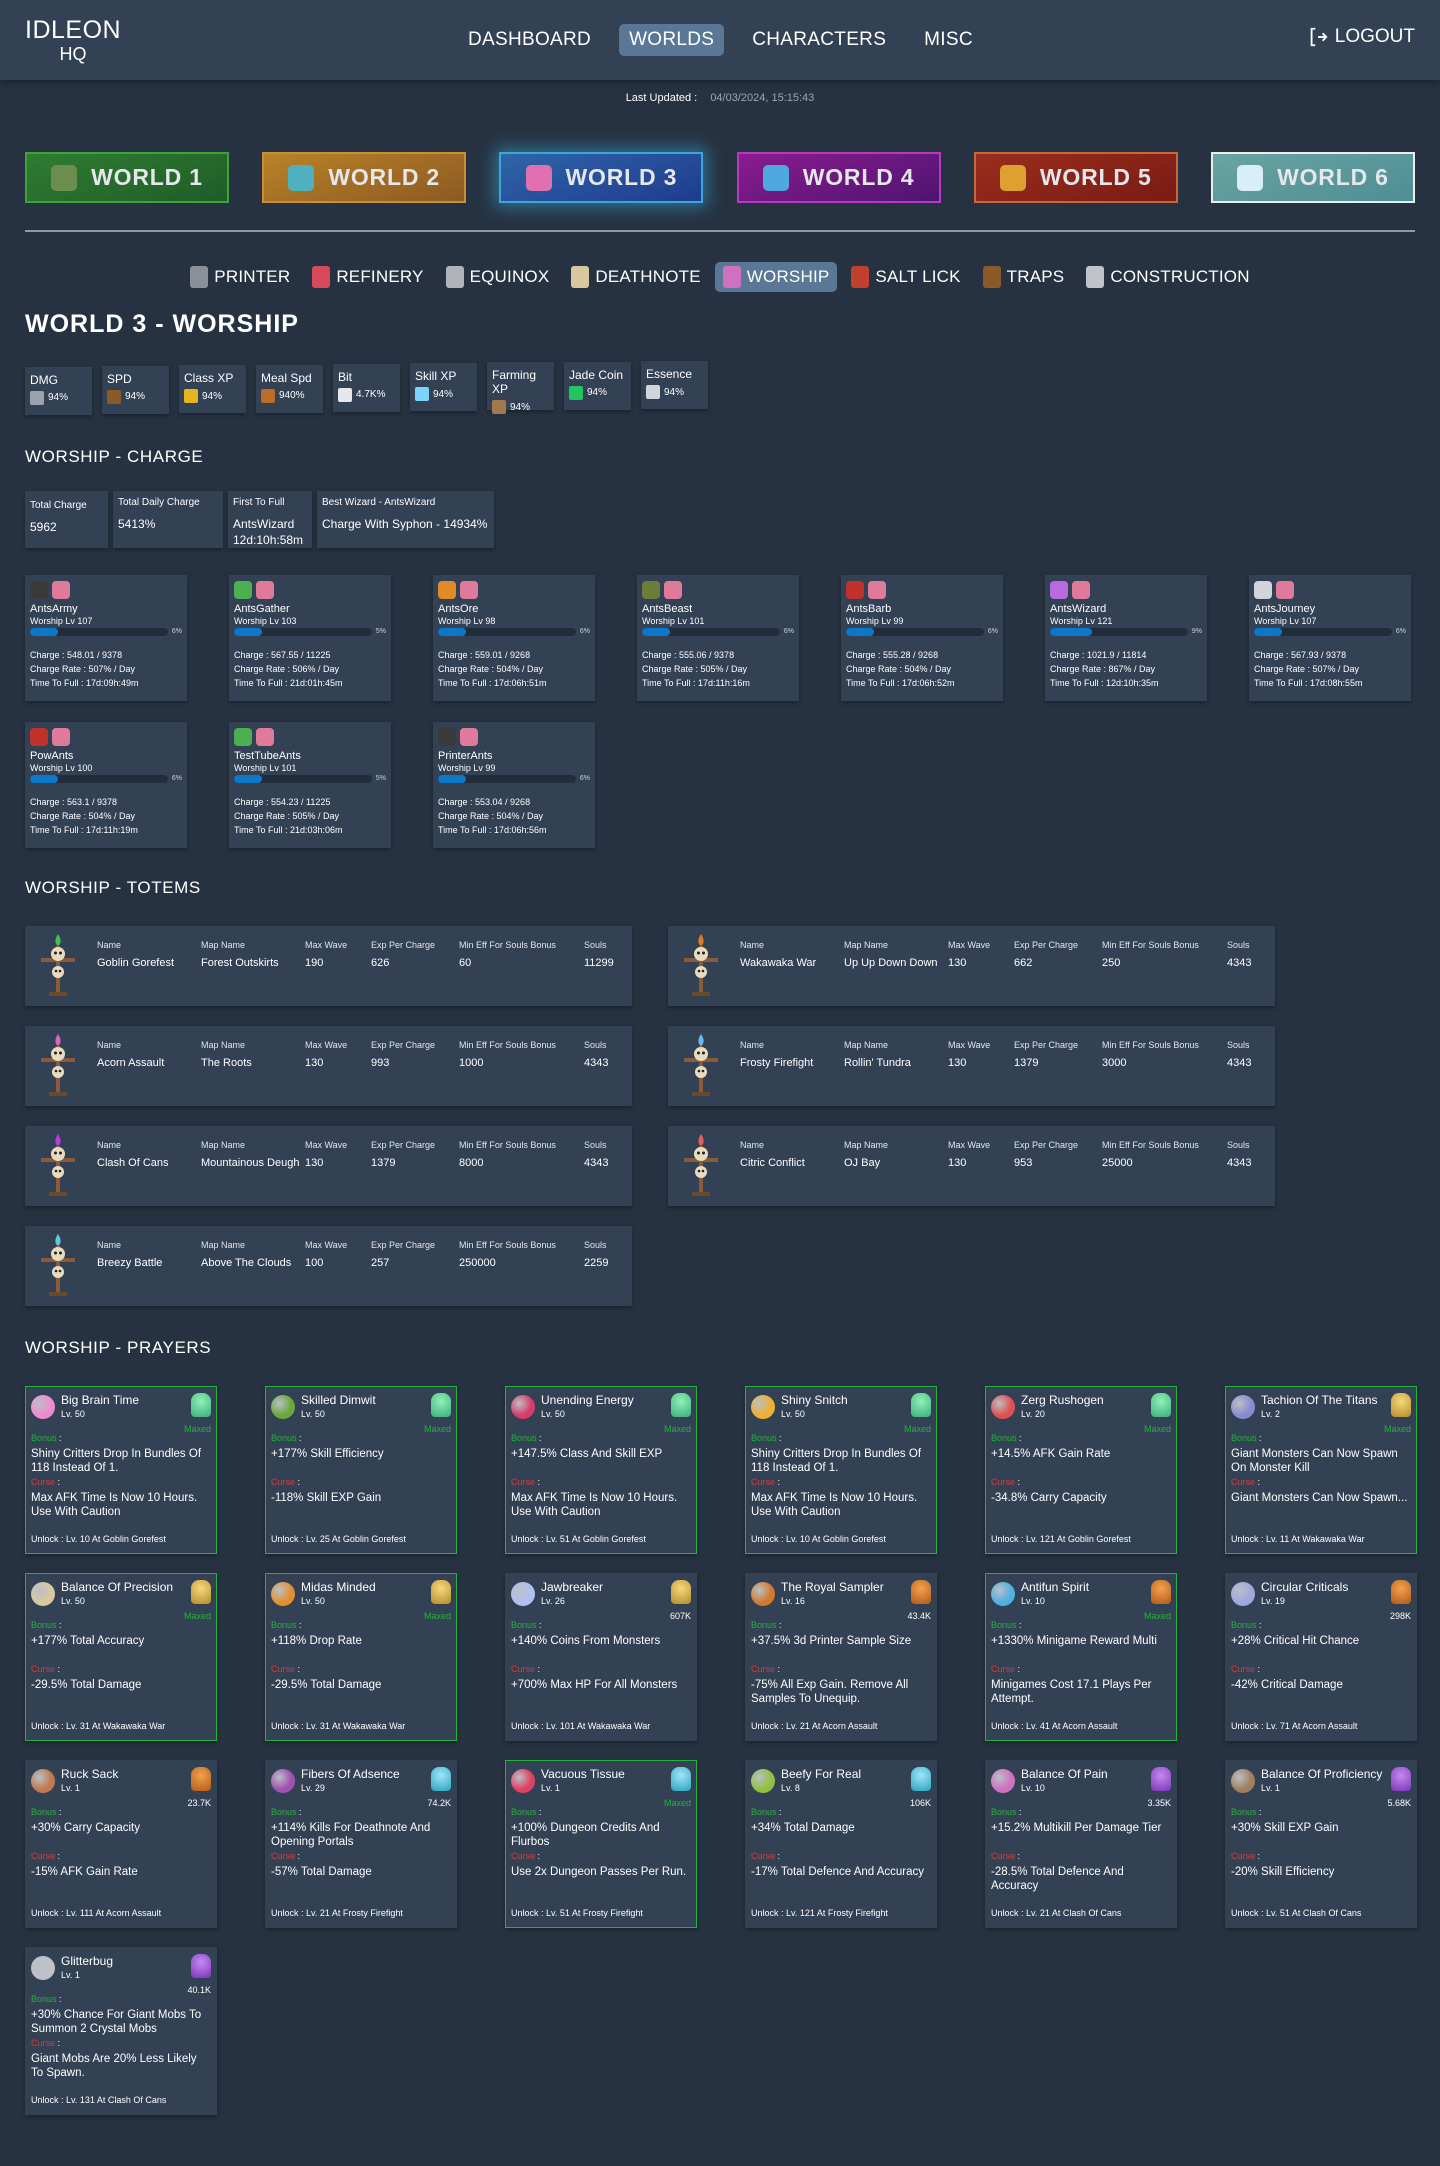  What do you see at coordinates (76, 654) in the screenshot?
I see `charge-value: Charge : 548.01 / 9378` at bounding box center [76, 654].